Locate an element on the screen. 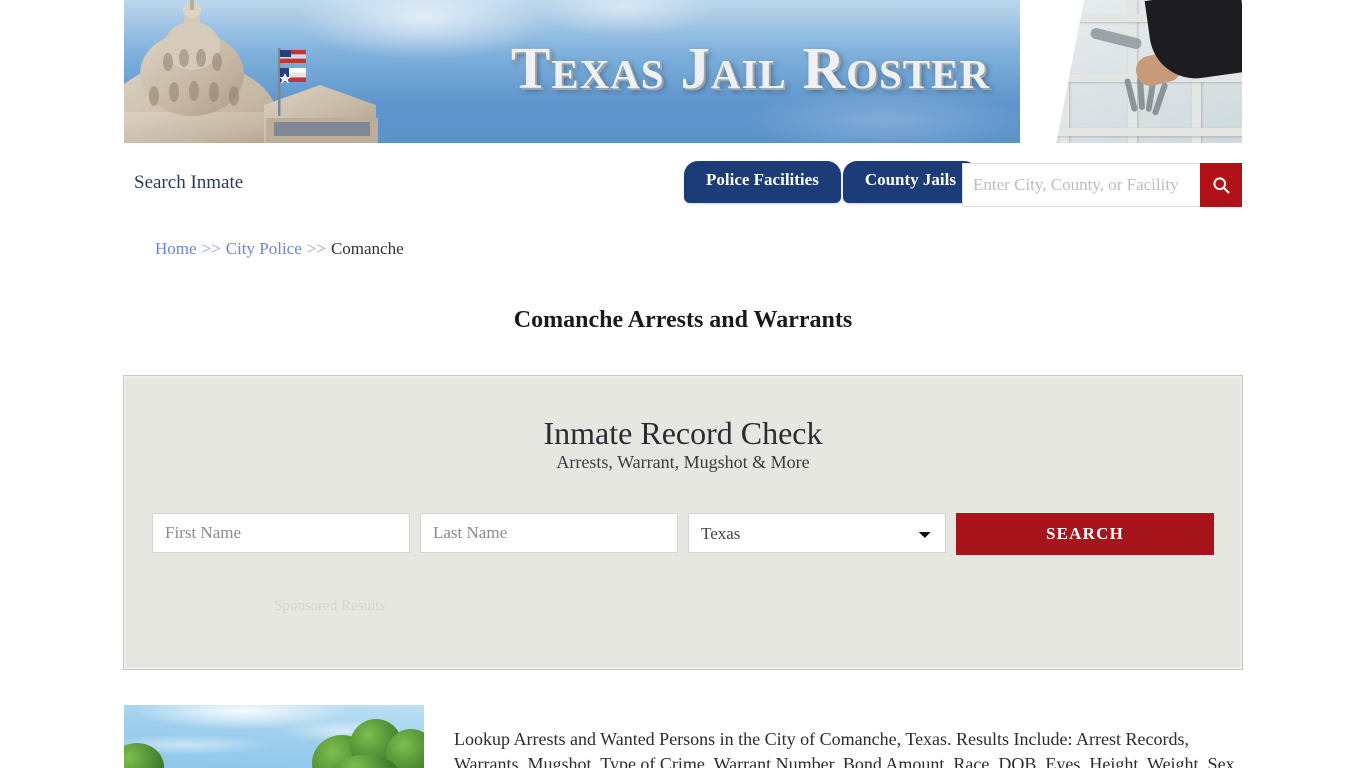 Image resolution: width=1366 pixels, height=768 pixels. breadcrumb: Home >> City Police >> Comanche is located at coordinates (279, 249).